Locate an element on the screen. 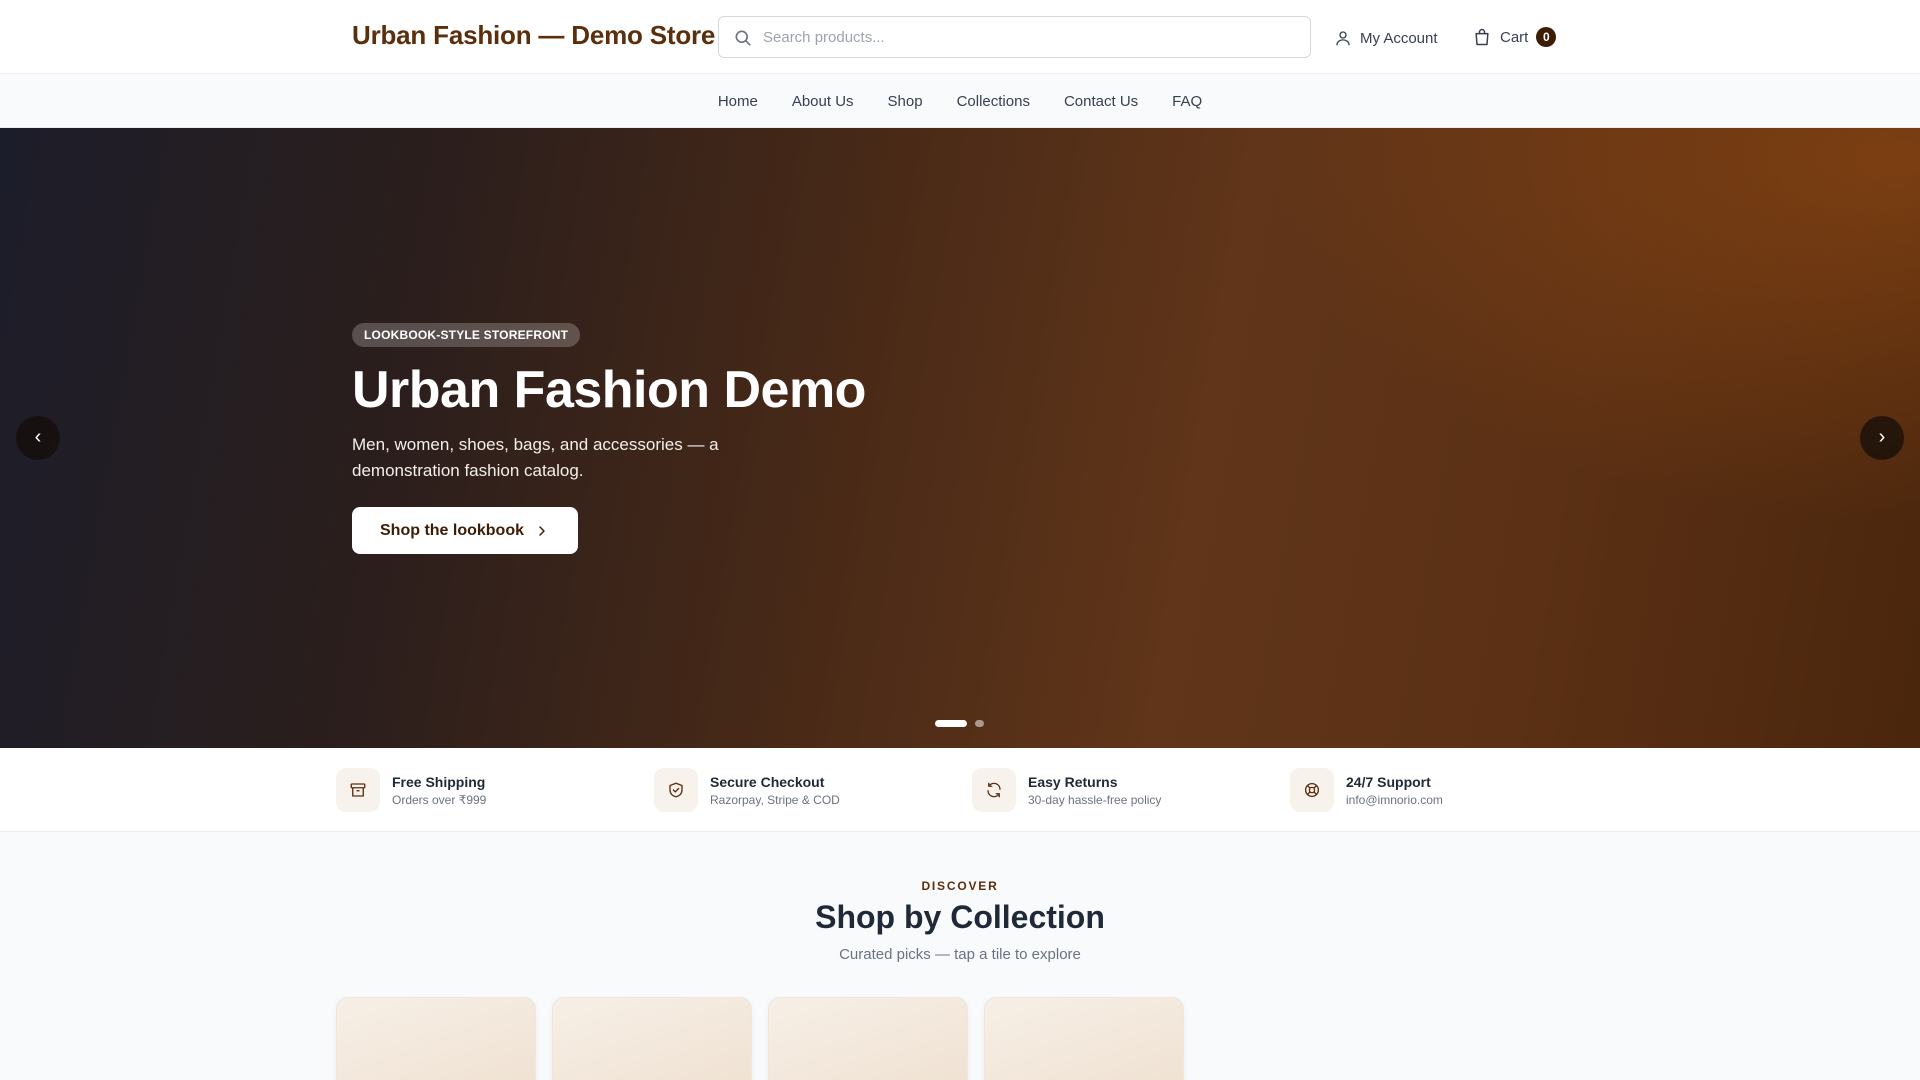 The height and width of the screenshot is (1080, 1920). shop-lookbook-label: Shop the lookbook is located at coordinates (452, 530).